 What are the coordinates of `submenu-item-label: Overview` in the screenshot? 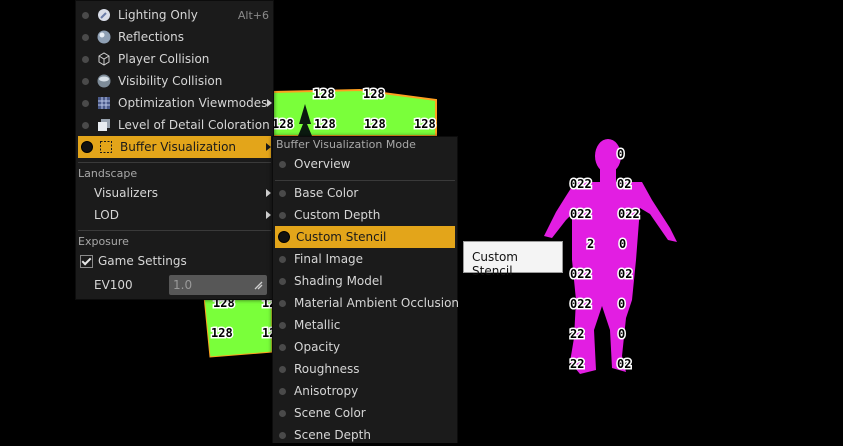 It's located at (322, 164).